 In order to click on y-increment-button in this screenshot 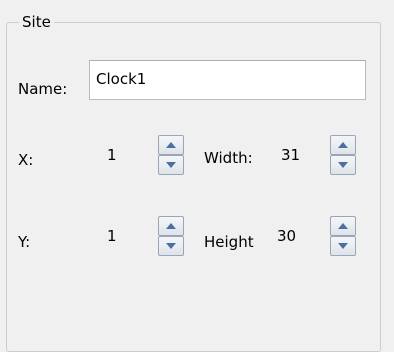, I will do `click(171, 226)`.